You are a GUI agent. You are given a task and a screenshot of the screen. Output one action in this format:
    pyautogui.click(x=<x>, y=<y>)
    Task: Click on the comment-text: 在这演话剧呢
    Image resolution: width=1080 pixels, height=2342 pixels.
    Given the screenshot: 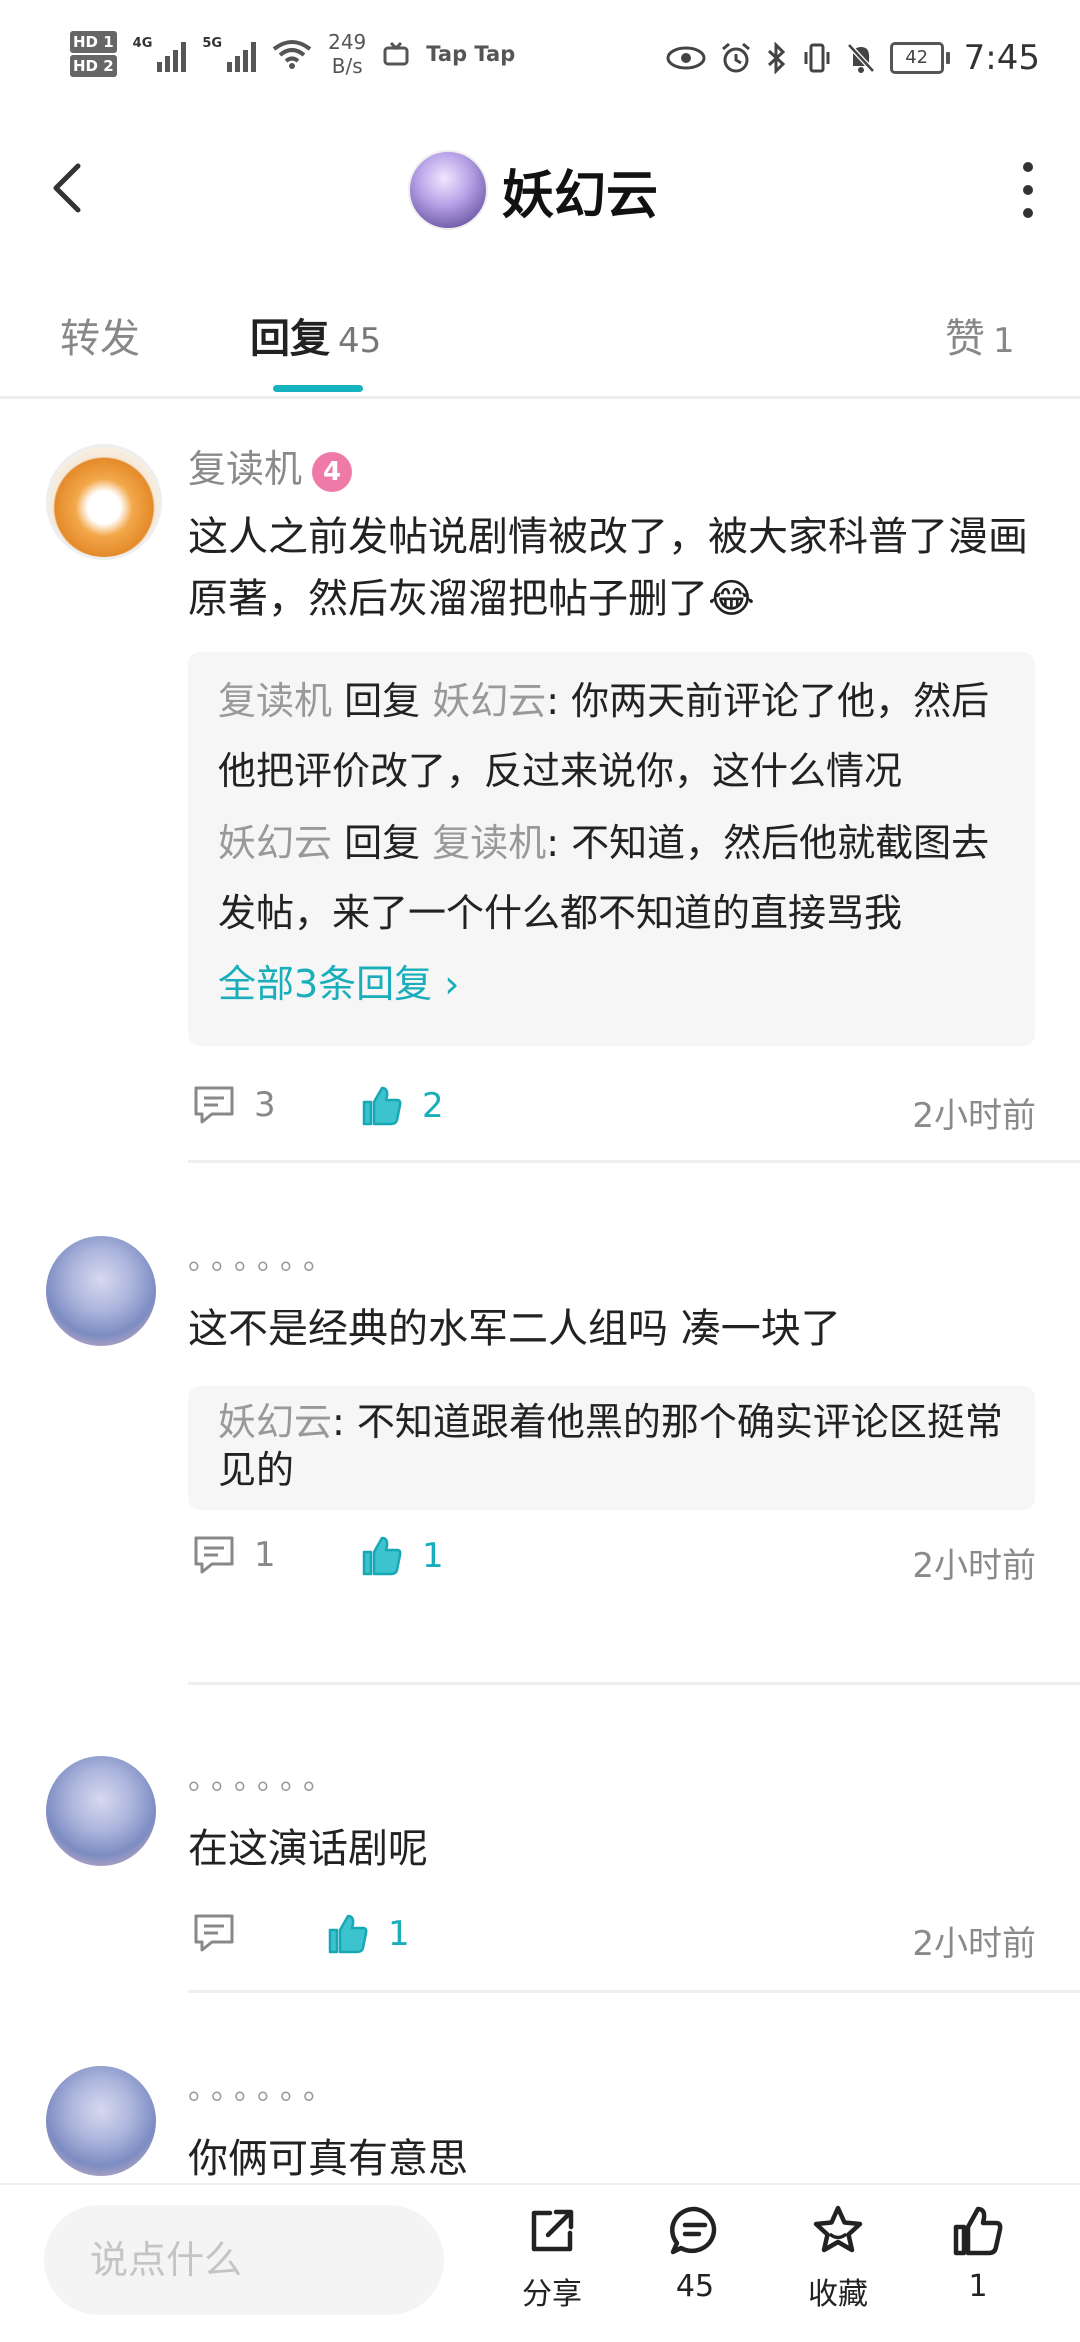 What is the action you would take?
    pyautogui.click(x=613, y=1849)
    